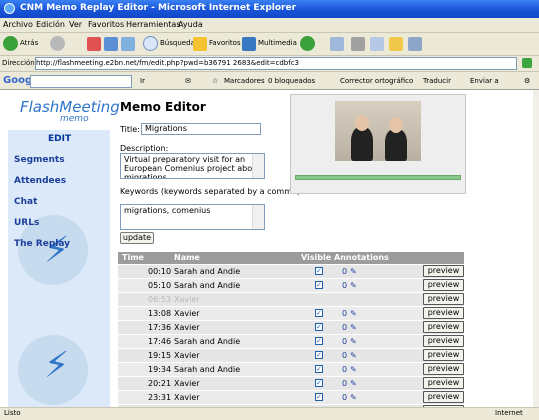 This screenshot has width=539, height=420. I want to click on google-go-button: Ir, so click(142, 81).